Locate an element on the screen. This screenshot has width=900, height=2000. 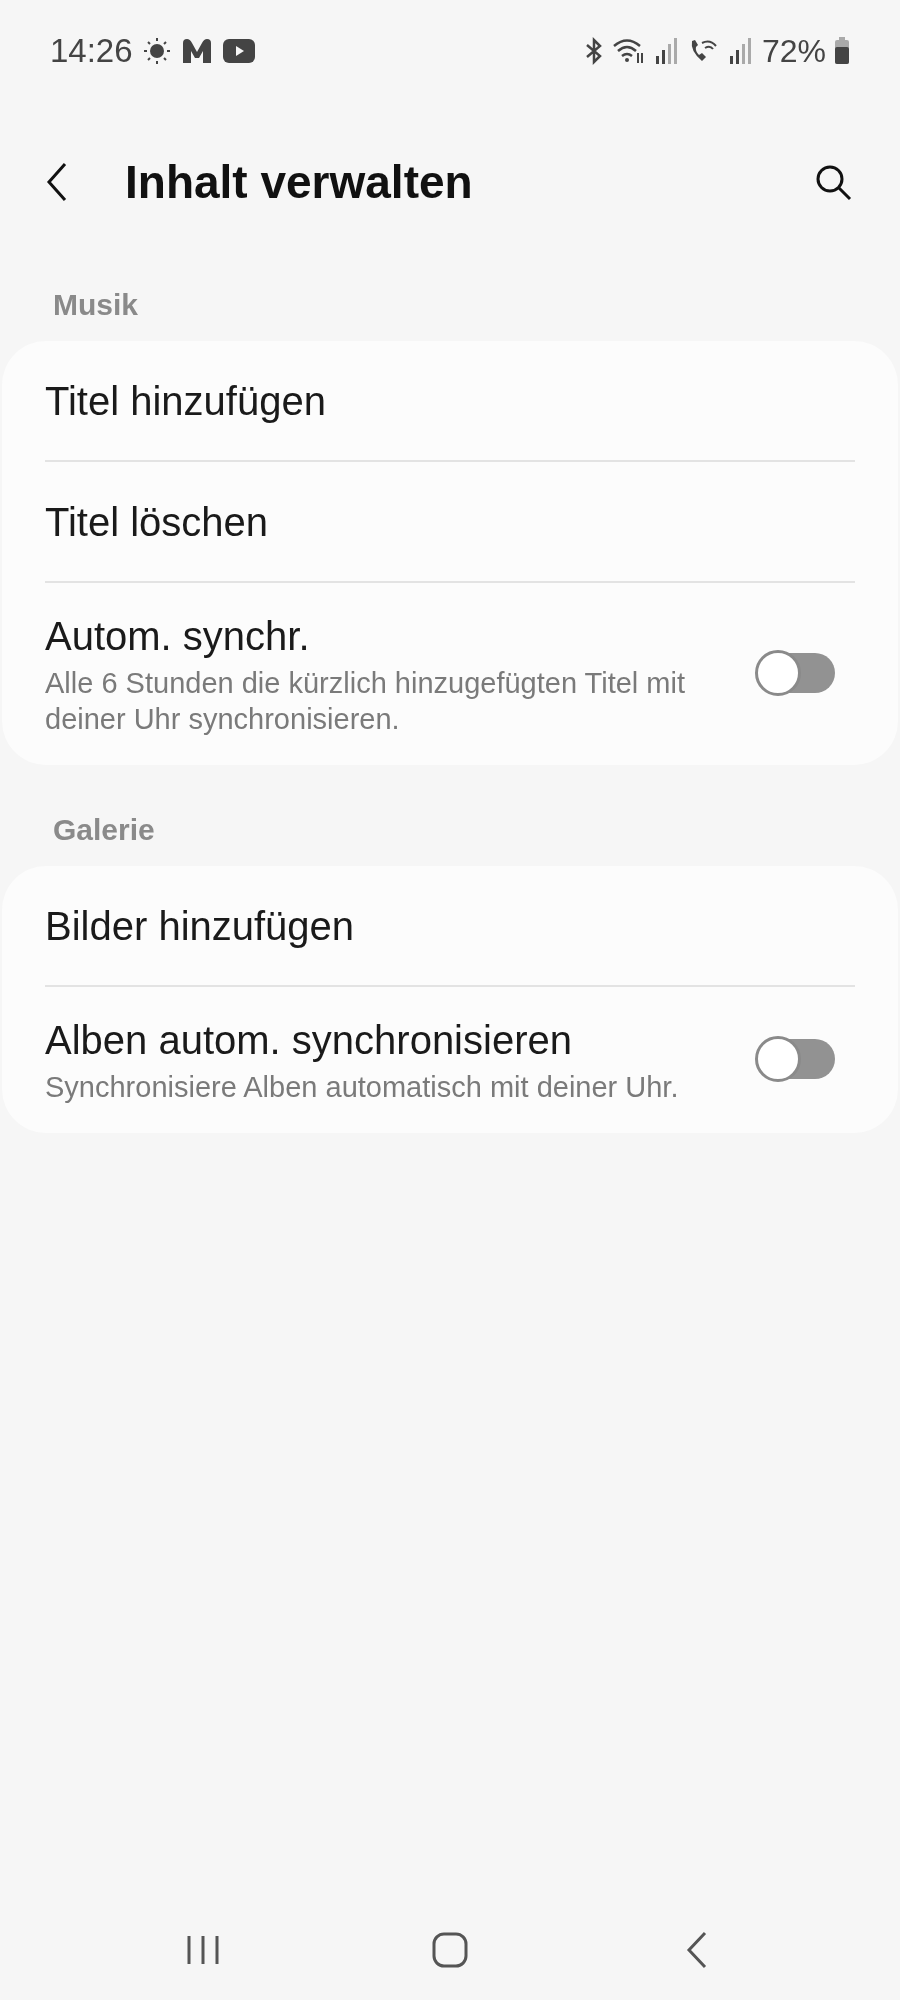
recent-apps-icon is located at coordinates (203, 1950).